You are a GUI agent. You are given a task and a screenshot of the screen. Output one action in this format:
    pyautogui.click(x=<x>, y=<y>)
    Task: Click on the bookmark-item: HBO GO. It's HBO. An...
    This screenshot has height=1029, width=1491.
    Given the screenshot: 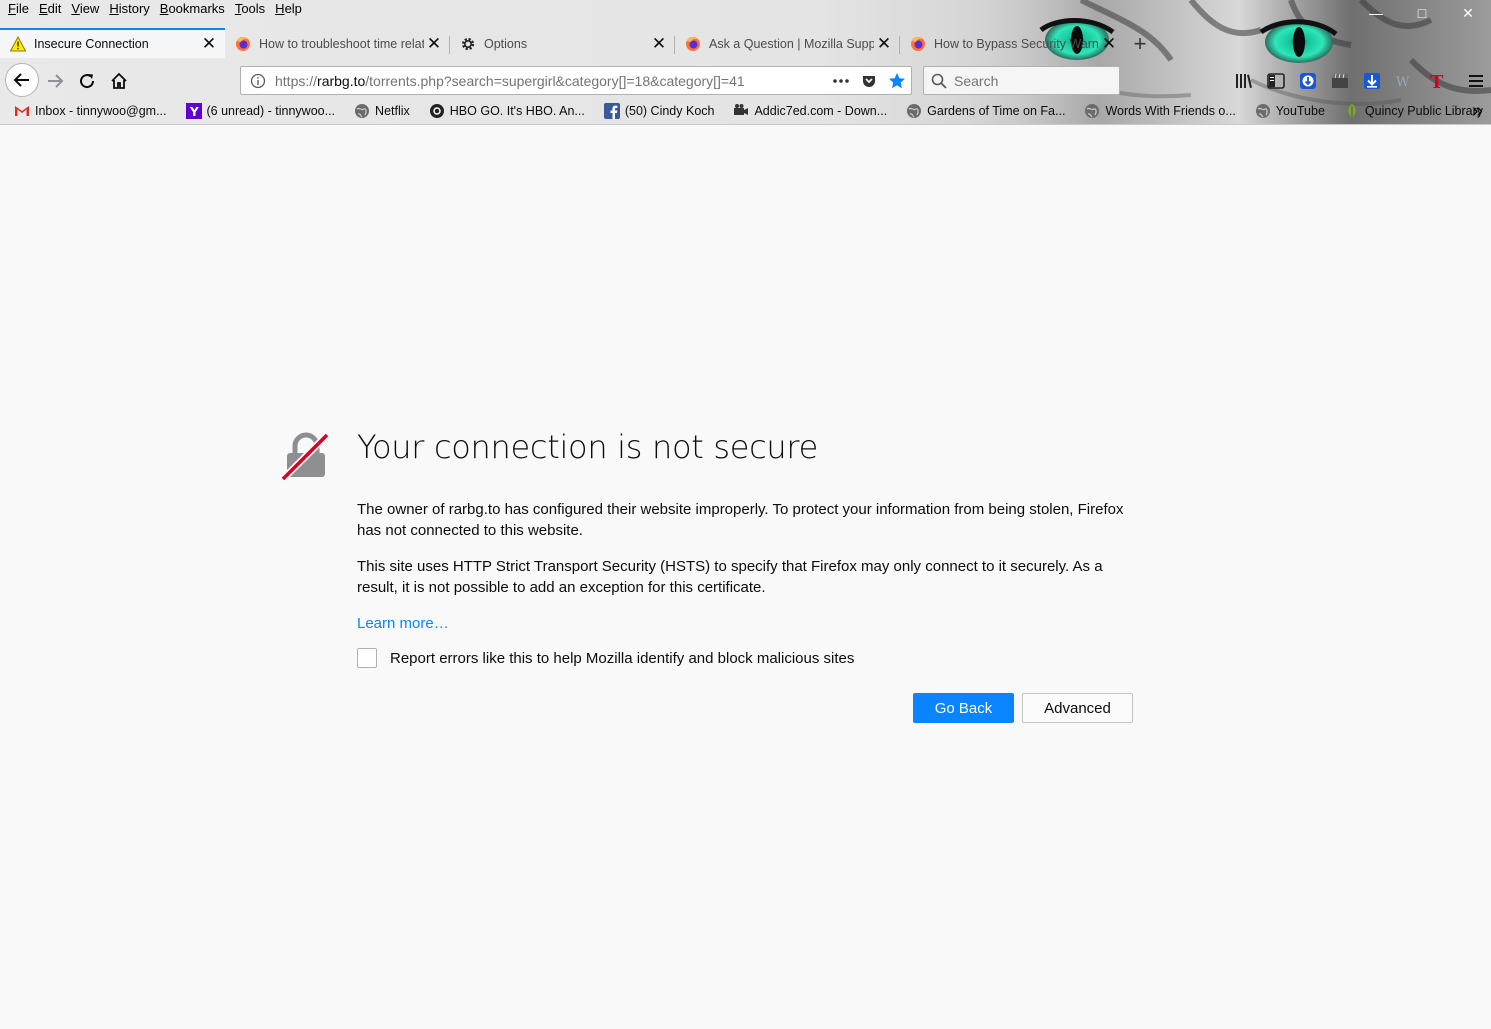 What is the action you would take?
    pyautogui.click(x=504, y=111)
    